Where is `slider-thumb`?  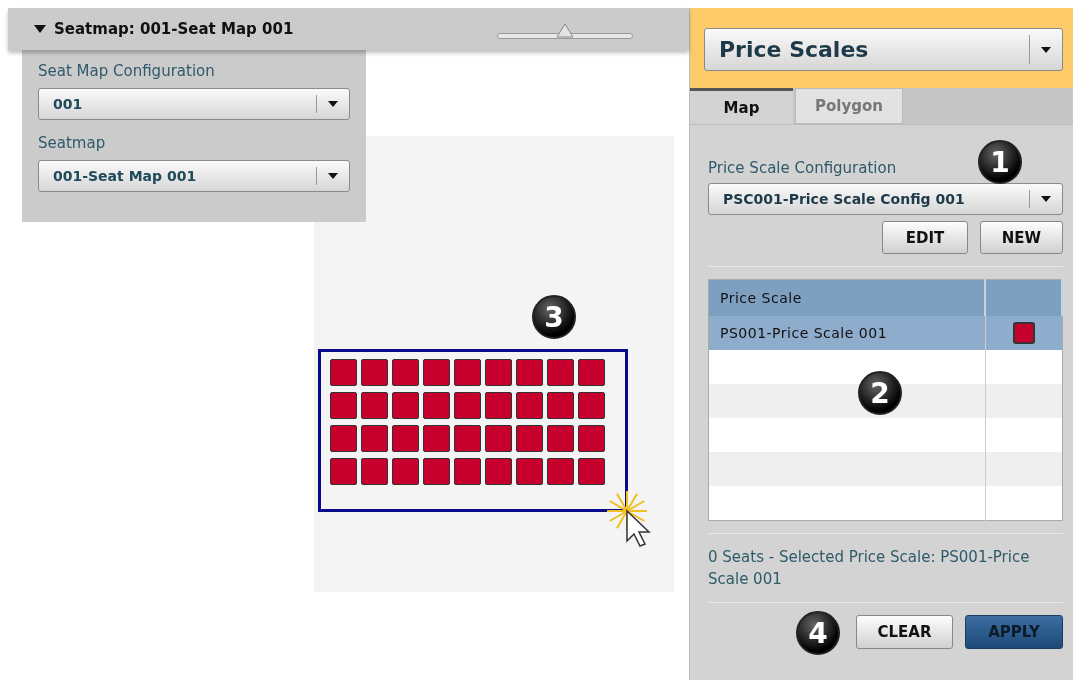 slider-thumb is located at coordinates (565, 31).